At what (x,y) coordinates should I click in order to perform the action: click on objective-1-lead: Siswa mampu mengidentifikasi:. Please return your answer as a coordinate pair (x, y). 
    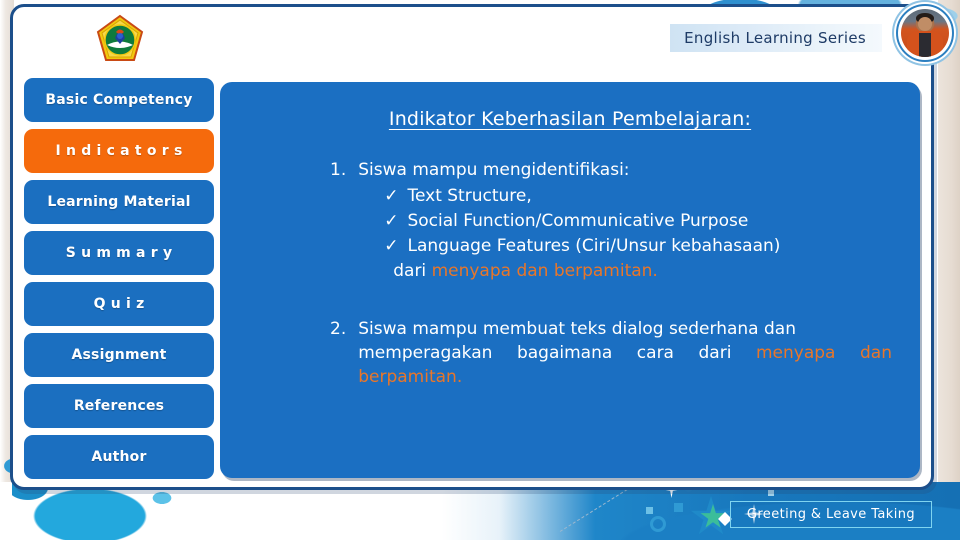
    Looking at the image, I should click on (494, 170).